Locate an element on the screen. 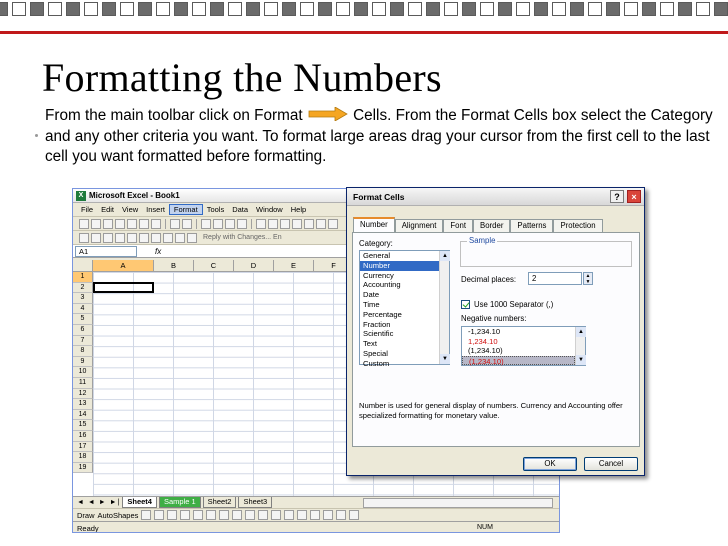 This screenshot has height=546, width=728. chart-wizard-icon is located at coordinates (321, 223).